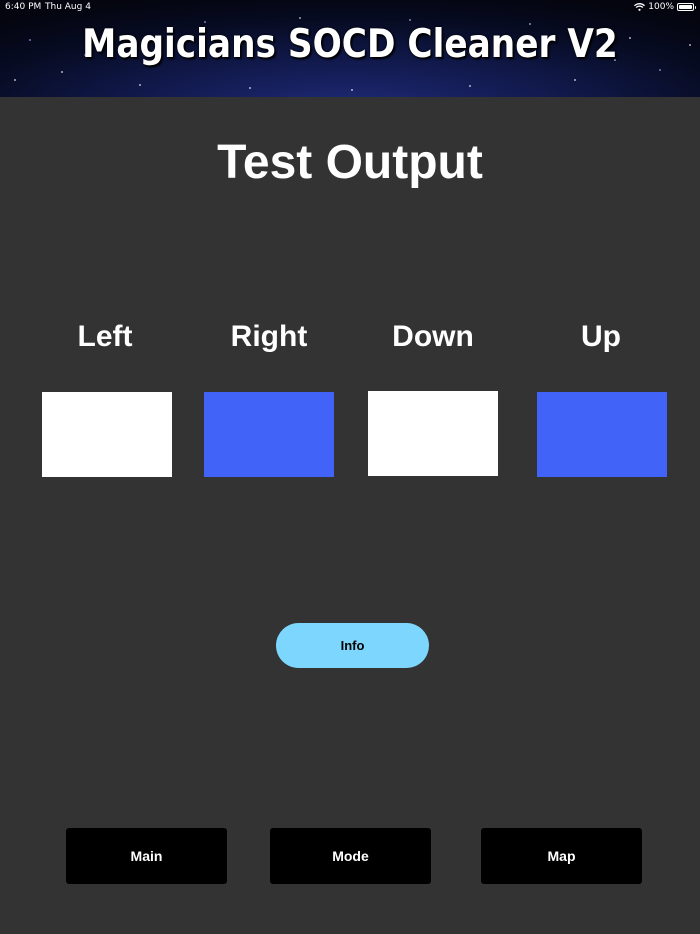 This screenshot has height=934, width=700. I want to click on output-indicator-up, so click(602, 434).